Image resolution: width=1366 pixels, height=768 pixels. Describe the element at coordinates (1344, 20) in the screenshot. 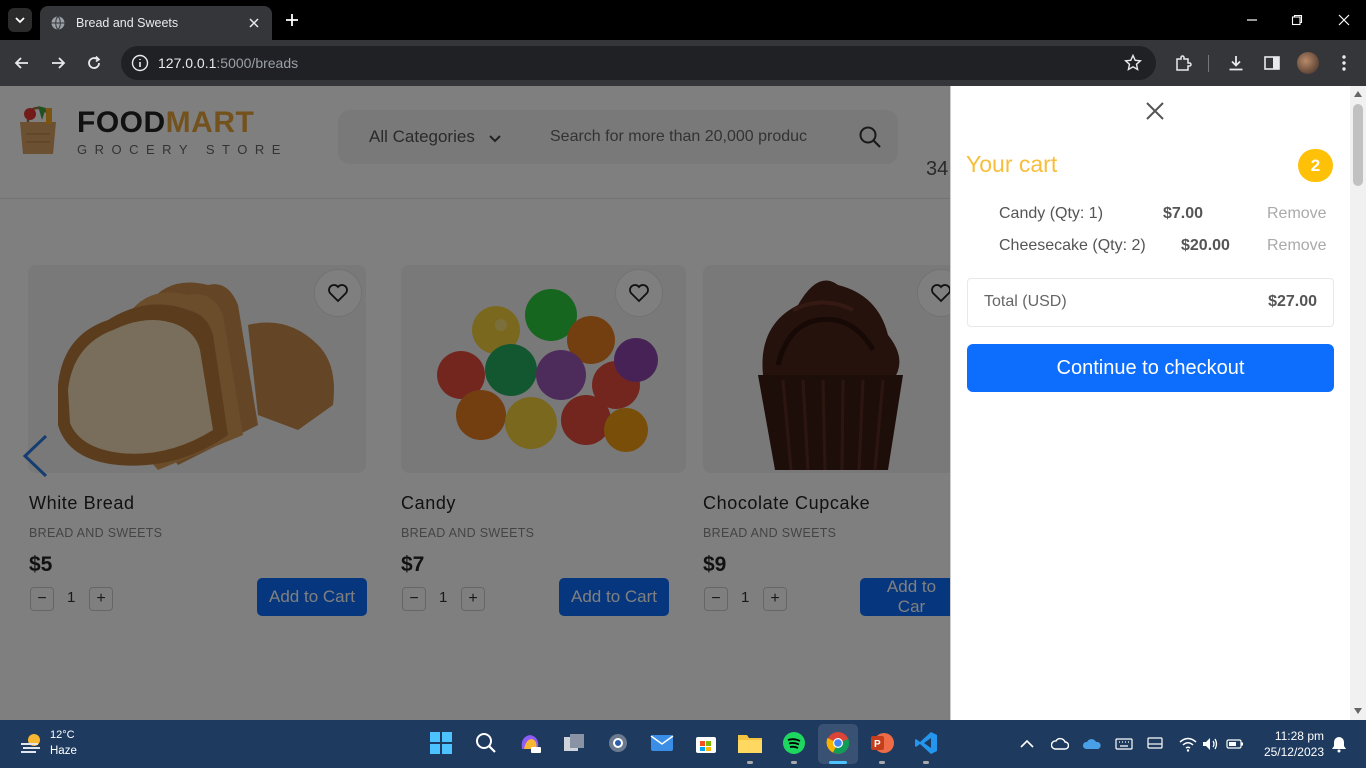

I see `window-close-icon` at that location.